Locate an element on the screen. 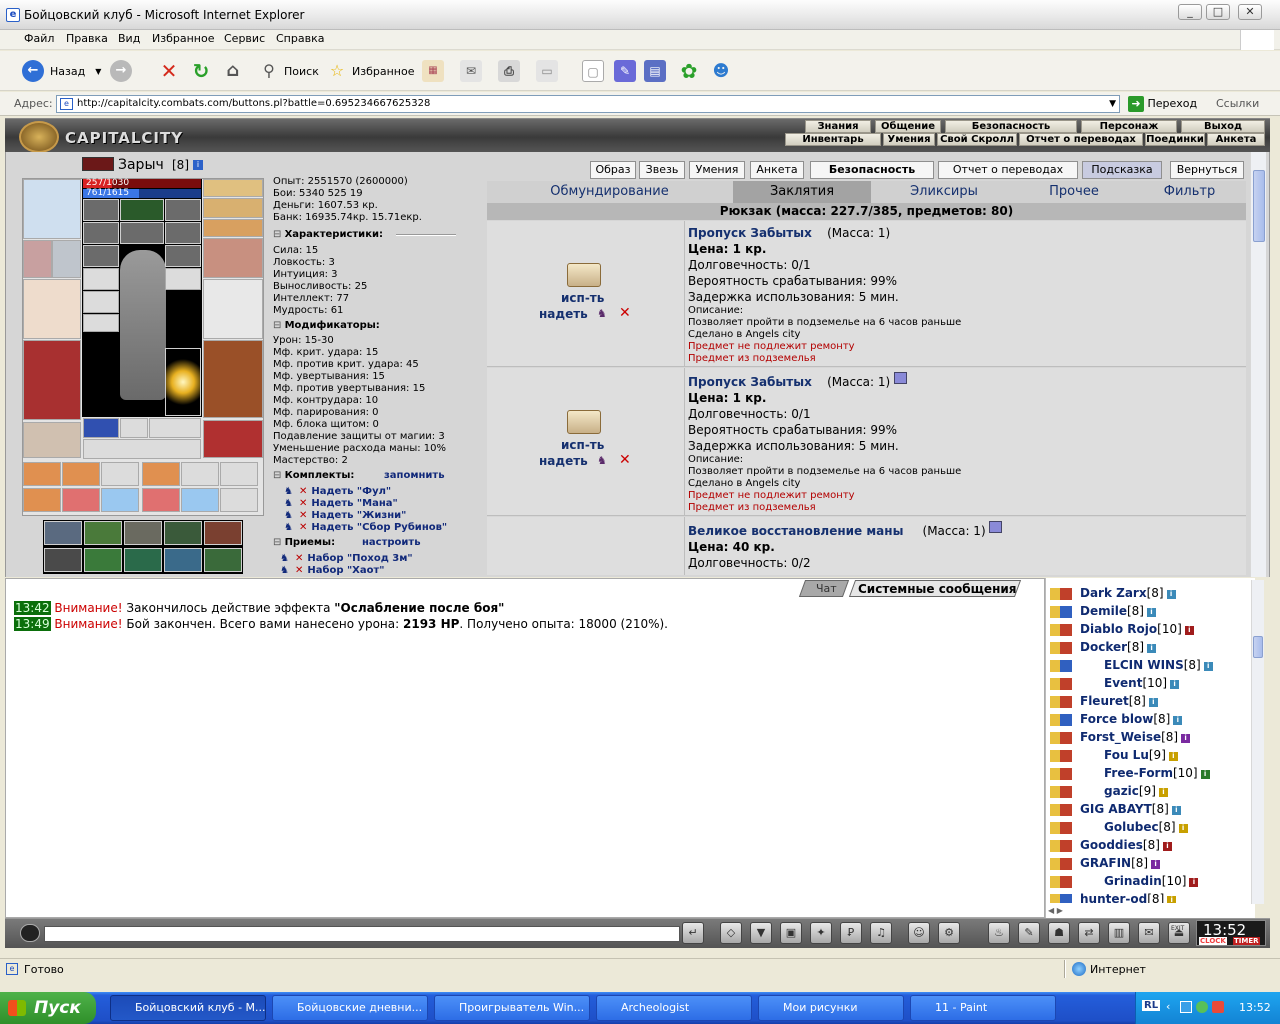 This screenshot has height=1024, width=1280. user-row: hunter-od[8] i is located at coordinates (1144, 897).